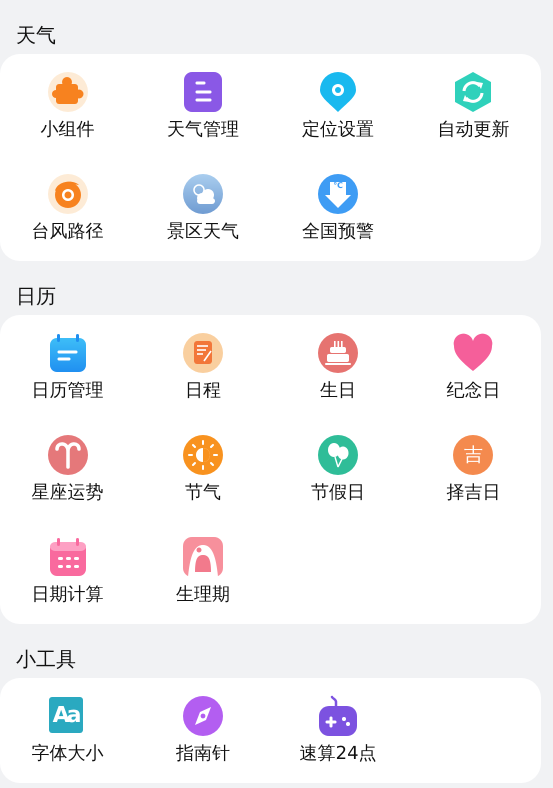 Image resolution: width=553 pixels, height=788 pixels. Describe the element at coordinates (68, 735) in the screenshot. I see `shortcut-button: Aa 字体大小` at that location.